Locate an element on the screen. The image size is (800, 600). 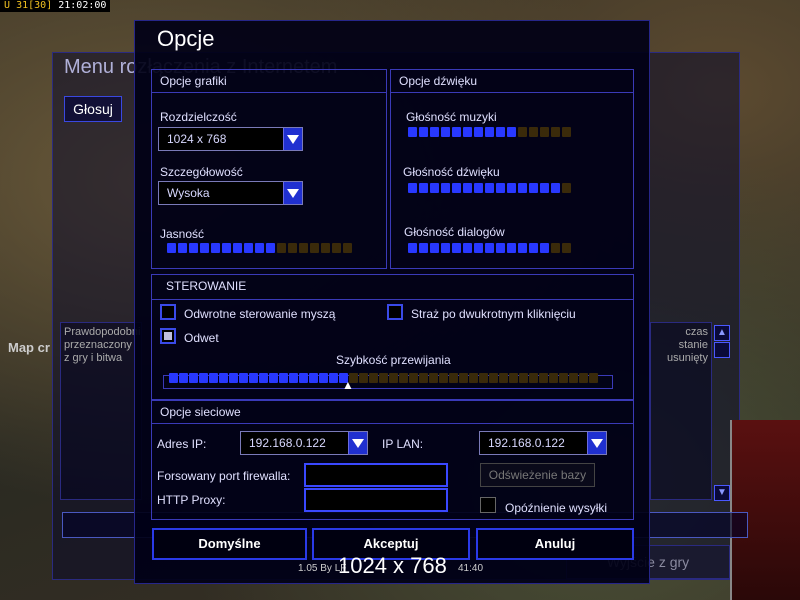
send-delay-checkbox is located at coordinates (488, 505).